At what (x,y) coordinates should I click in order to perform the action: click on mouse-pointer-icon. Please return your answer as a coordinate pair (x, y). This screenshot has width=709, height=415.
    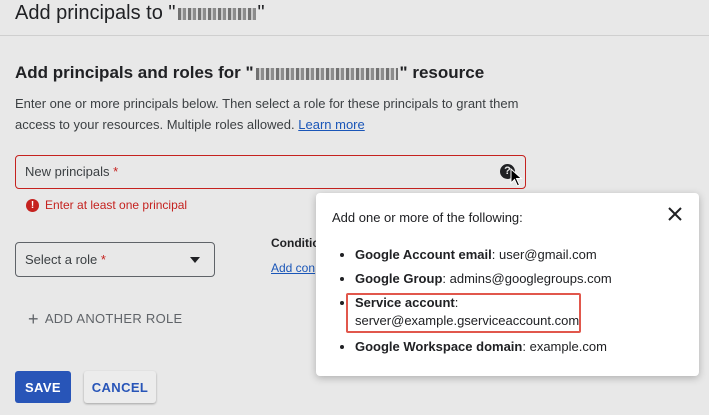
    Looking at the image, I should click on (516, 177).